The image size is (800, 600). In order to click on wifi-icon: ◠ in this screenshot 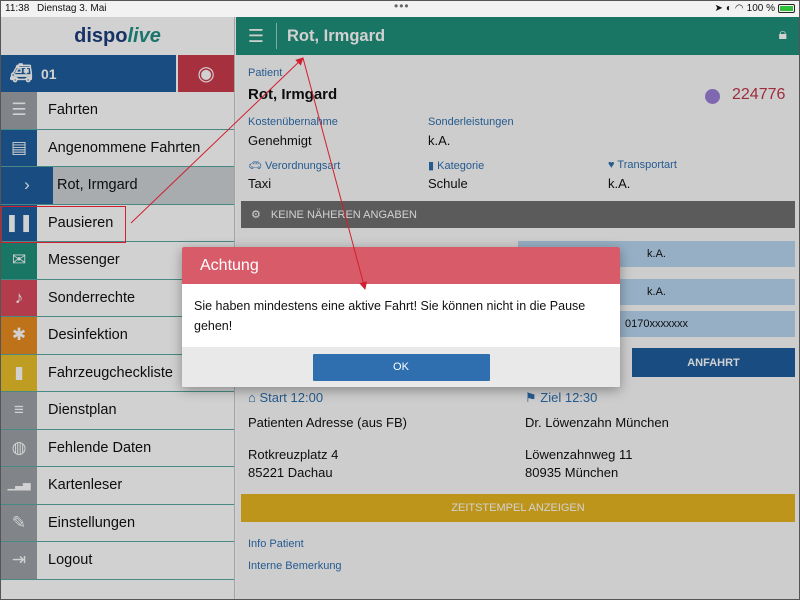, I will do `click(739, 8)`.